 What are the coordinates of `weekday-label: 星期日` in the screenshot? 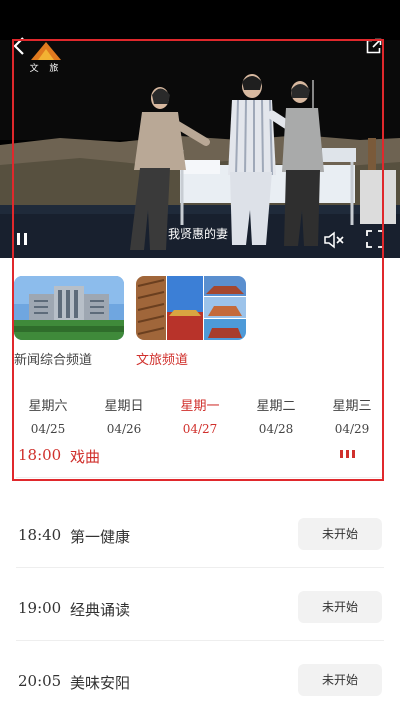 It's located at (124, 406).